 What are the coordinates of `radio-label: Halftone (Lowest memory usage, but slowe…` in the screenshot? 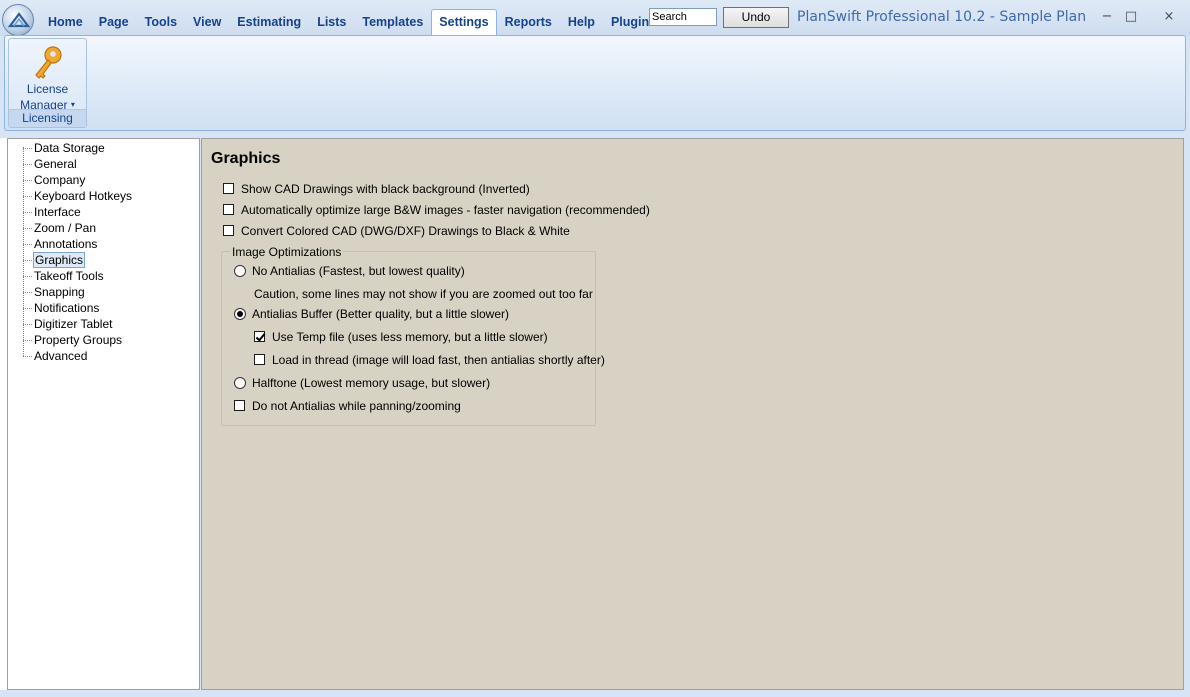 It's located at (371, 383).